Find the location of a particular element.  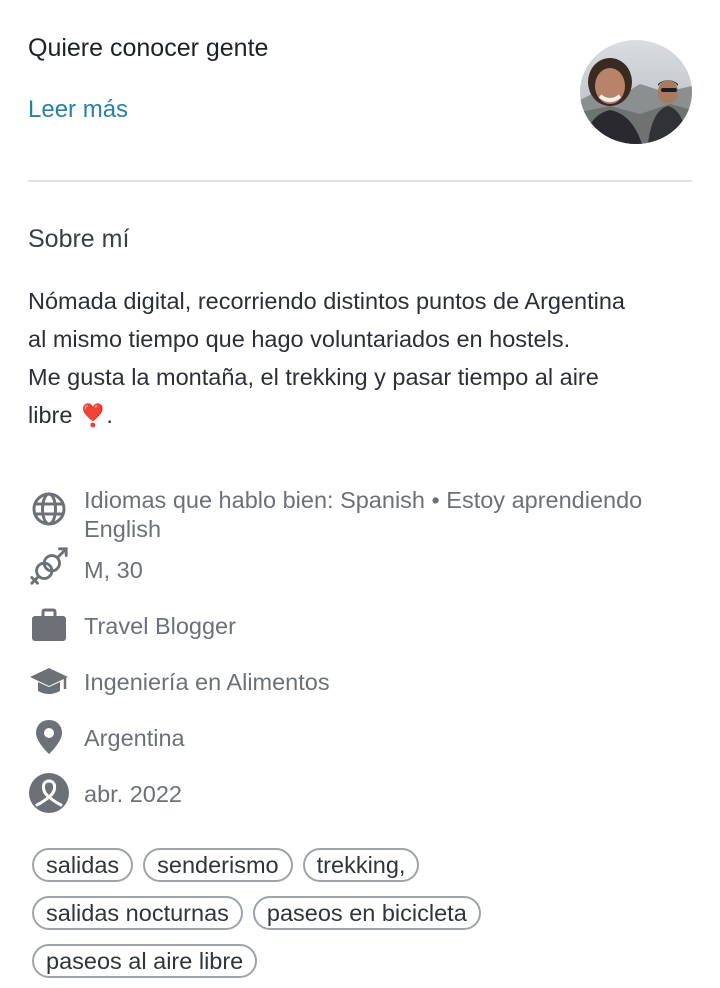

tag-row: paseos al aire libre is located at coordinates (362, 961).